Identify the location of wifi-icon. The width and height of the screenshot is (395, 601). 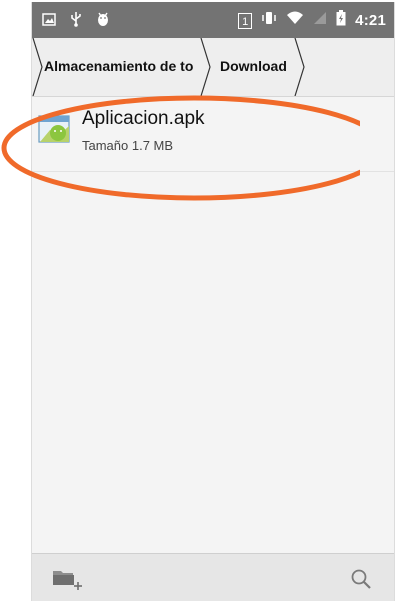
(295, 20).